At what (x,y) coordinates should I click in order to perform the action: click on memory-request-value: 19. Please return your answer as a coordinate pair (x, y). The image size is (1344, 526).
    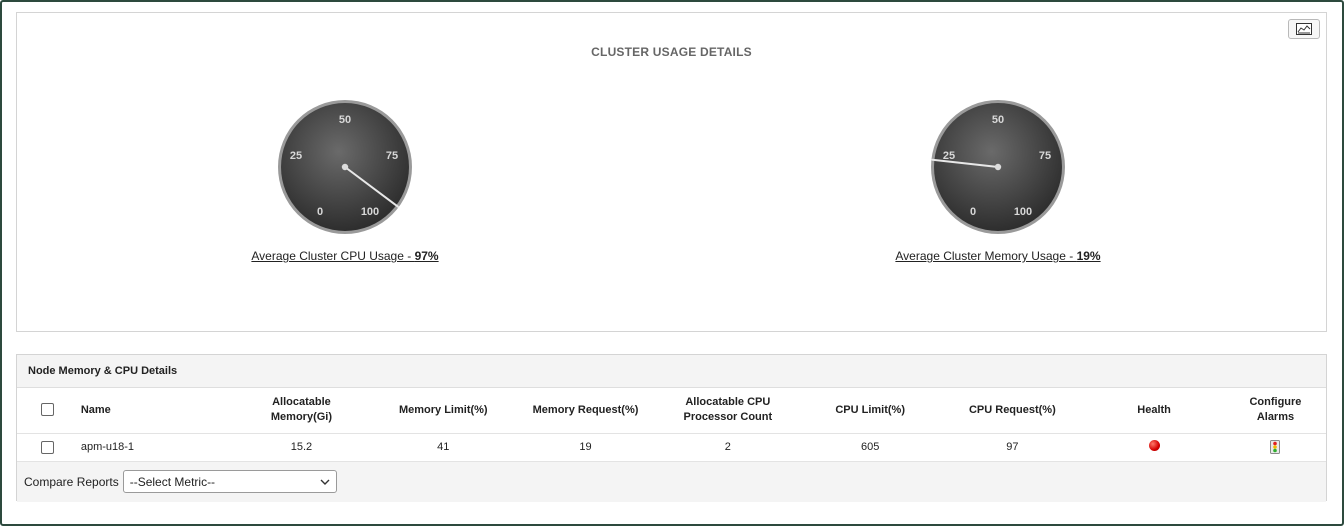
    Looking at the image, I should click on (585, 447).